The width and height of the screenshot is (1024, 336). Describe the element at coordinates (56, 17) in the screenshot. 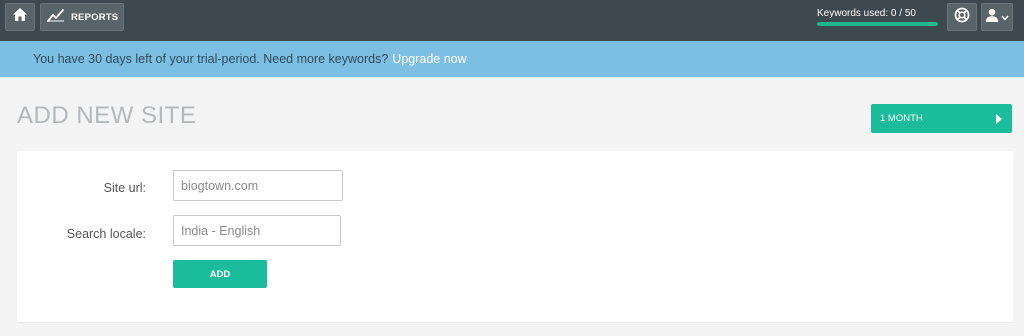

I see `chart-line-icon` at that location.